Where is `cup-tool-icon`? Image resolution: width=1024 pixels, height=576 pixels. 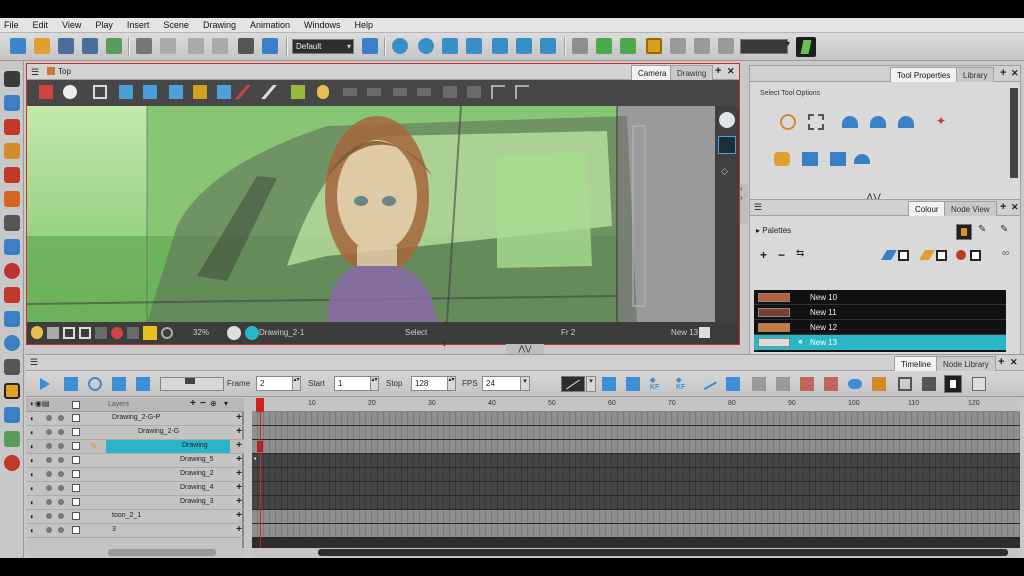
cup-tool-icon is located at coordinates (12, 463).